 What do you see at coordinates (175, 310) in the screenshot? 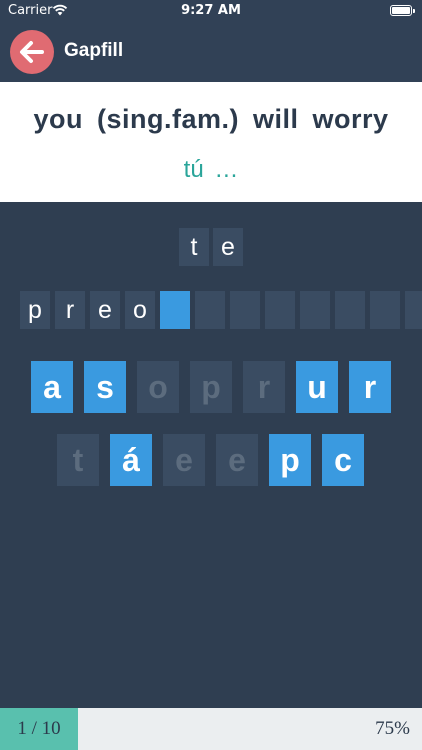
I see `active-slot` at bounding box center [175, 310].